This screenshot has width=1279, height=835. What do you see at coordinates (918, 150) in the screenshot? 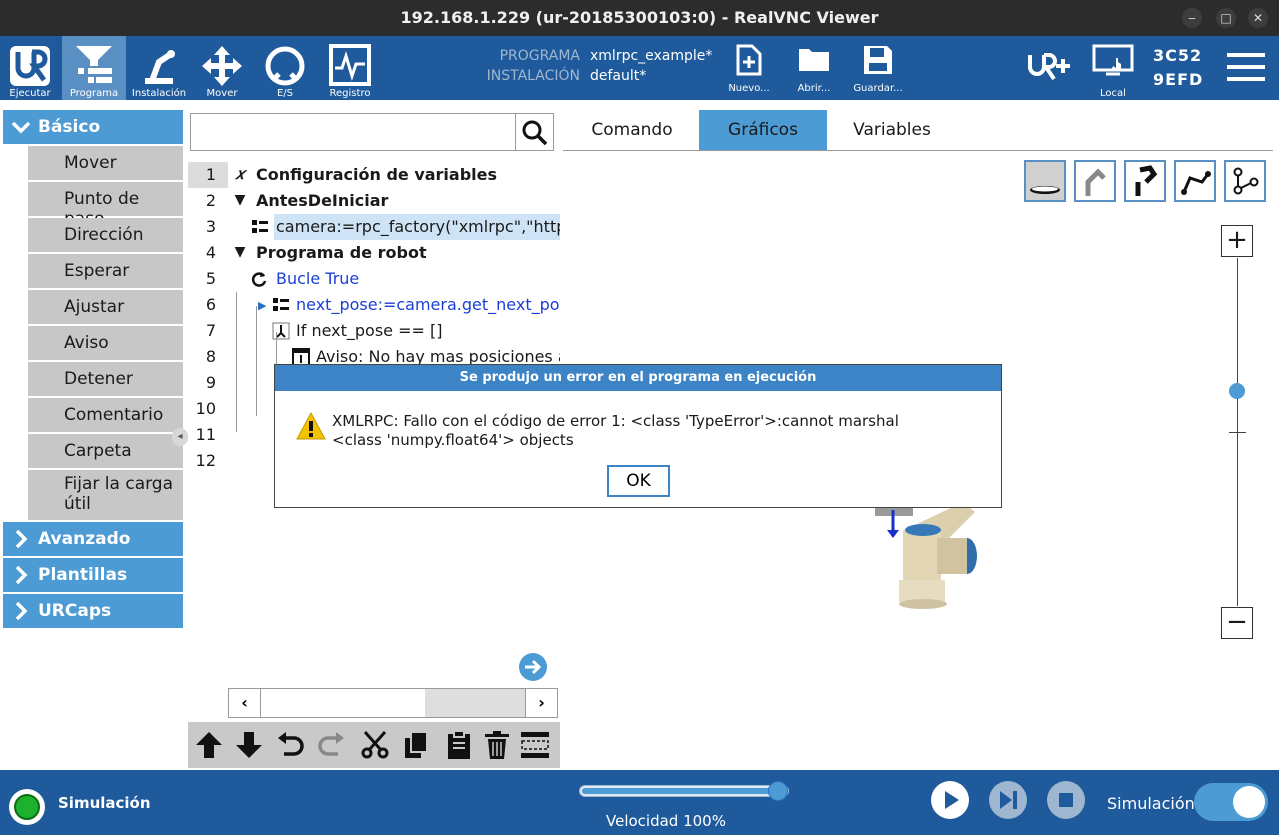
I see `tab-divider` at bounding box center [918, 150].